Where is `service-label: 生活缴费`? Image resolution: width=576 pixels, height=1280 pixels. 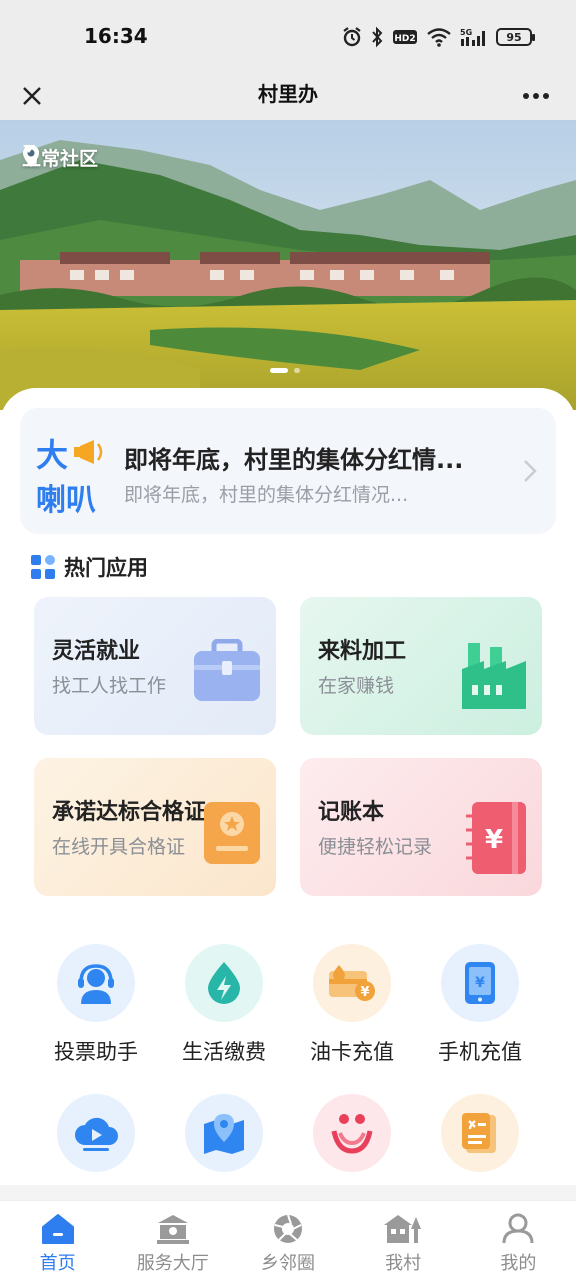 service-label: 生活缴费 is located at coordinates (224, 1052).